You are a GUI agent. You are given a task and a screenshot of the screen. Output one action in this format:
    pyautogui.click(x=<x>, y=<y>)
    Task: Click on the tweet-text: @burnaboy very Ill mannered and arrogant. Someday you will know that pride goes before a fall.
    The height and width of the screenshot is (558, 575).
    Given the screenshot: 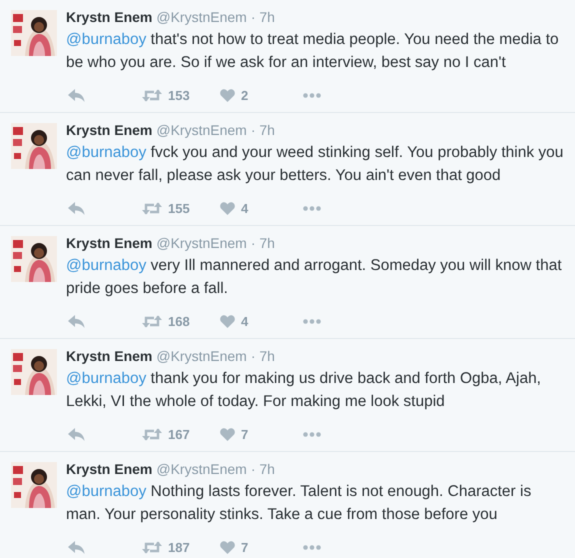 What is the action you would take?
    pyautogui.click(x=314, y=277)
    